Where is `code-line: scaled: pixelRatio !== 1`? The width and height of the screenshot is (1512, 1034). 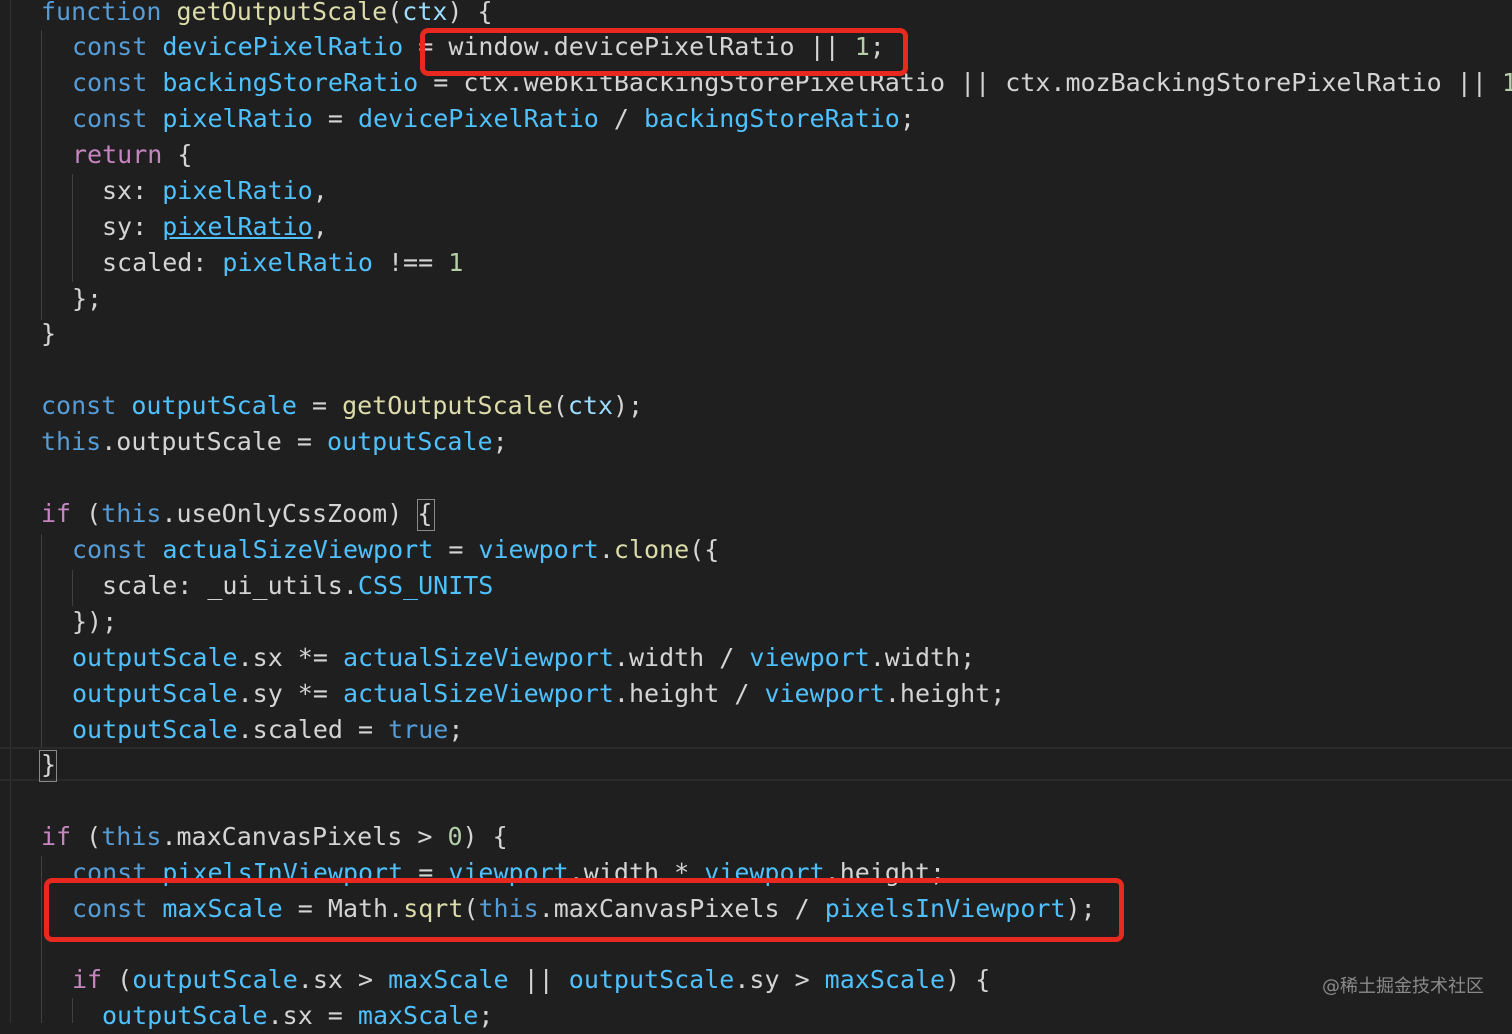 code-line: scaled: pixelRatio !== 1 is located at coordinates (282, 263).